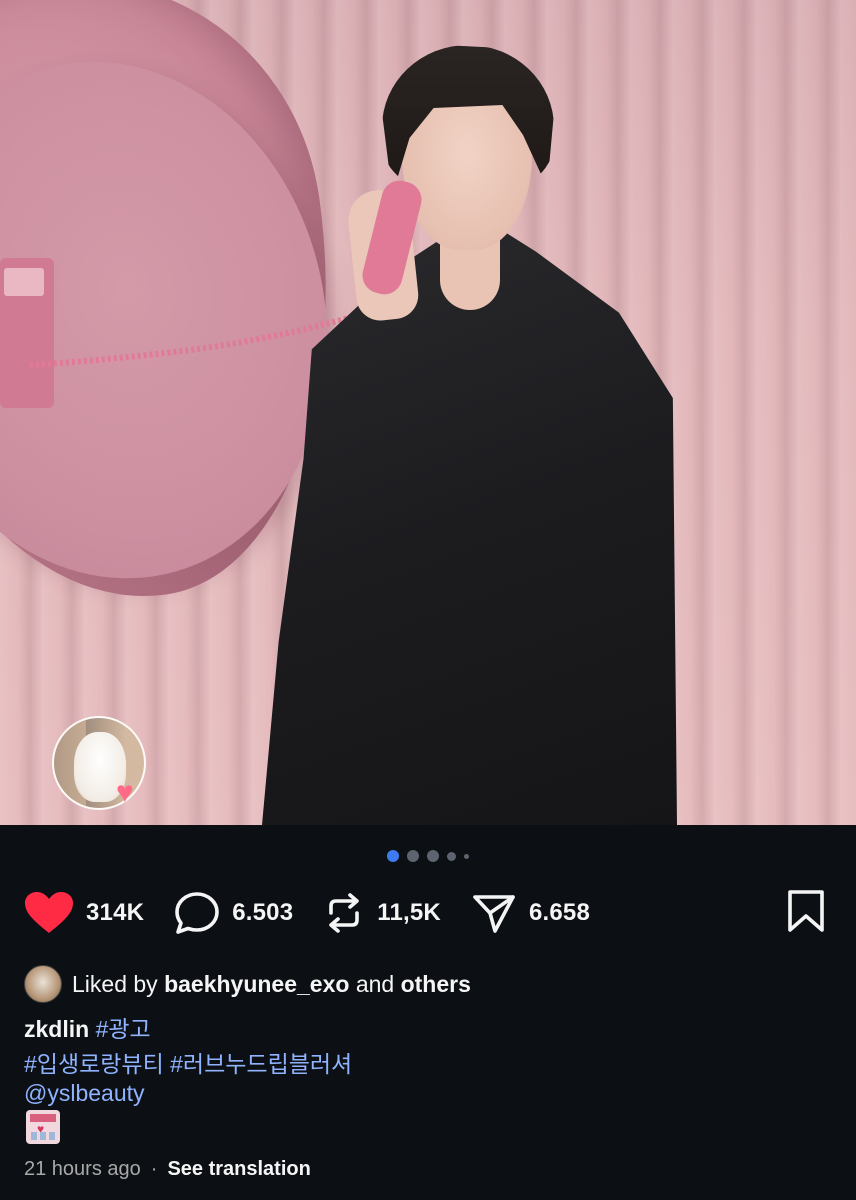 Image resolution: width=856 pixels, height=1200 pixels. Describe the element at coordinates (263, 912) in the screenshot. I see `comment-count: 6.503` at that location.